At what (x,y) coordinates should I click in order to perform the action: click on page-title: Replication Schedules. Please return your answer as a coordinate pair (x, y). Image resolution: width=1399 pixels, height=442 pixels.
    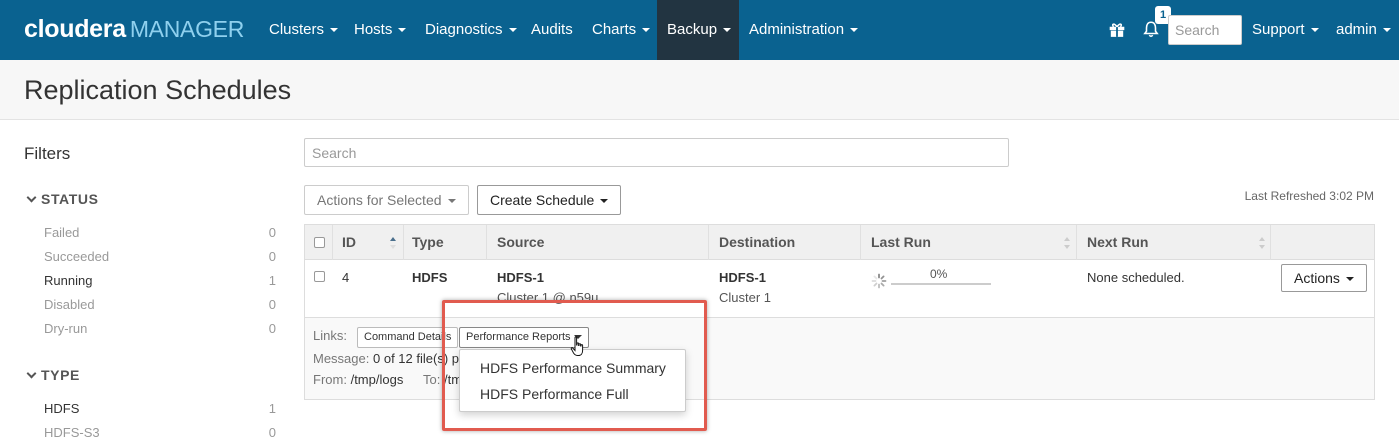
    Looking at the image, I should click on (158, 90).